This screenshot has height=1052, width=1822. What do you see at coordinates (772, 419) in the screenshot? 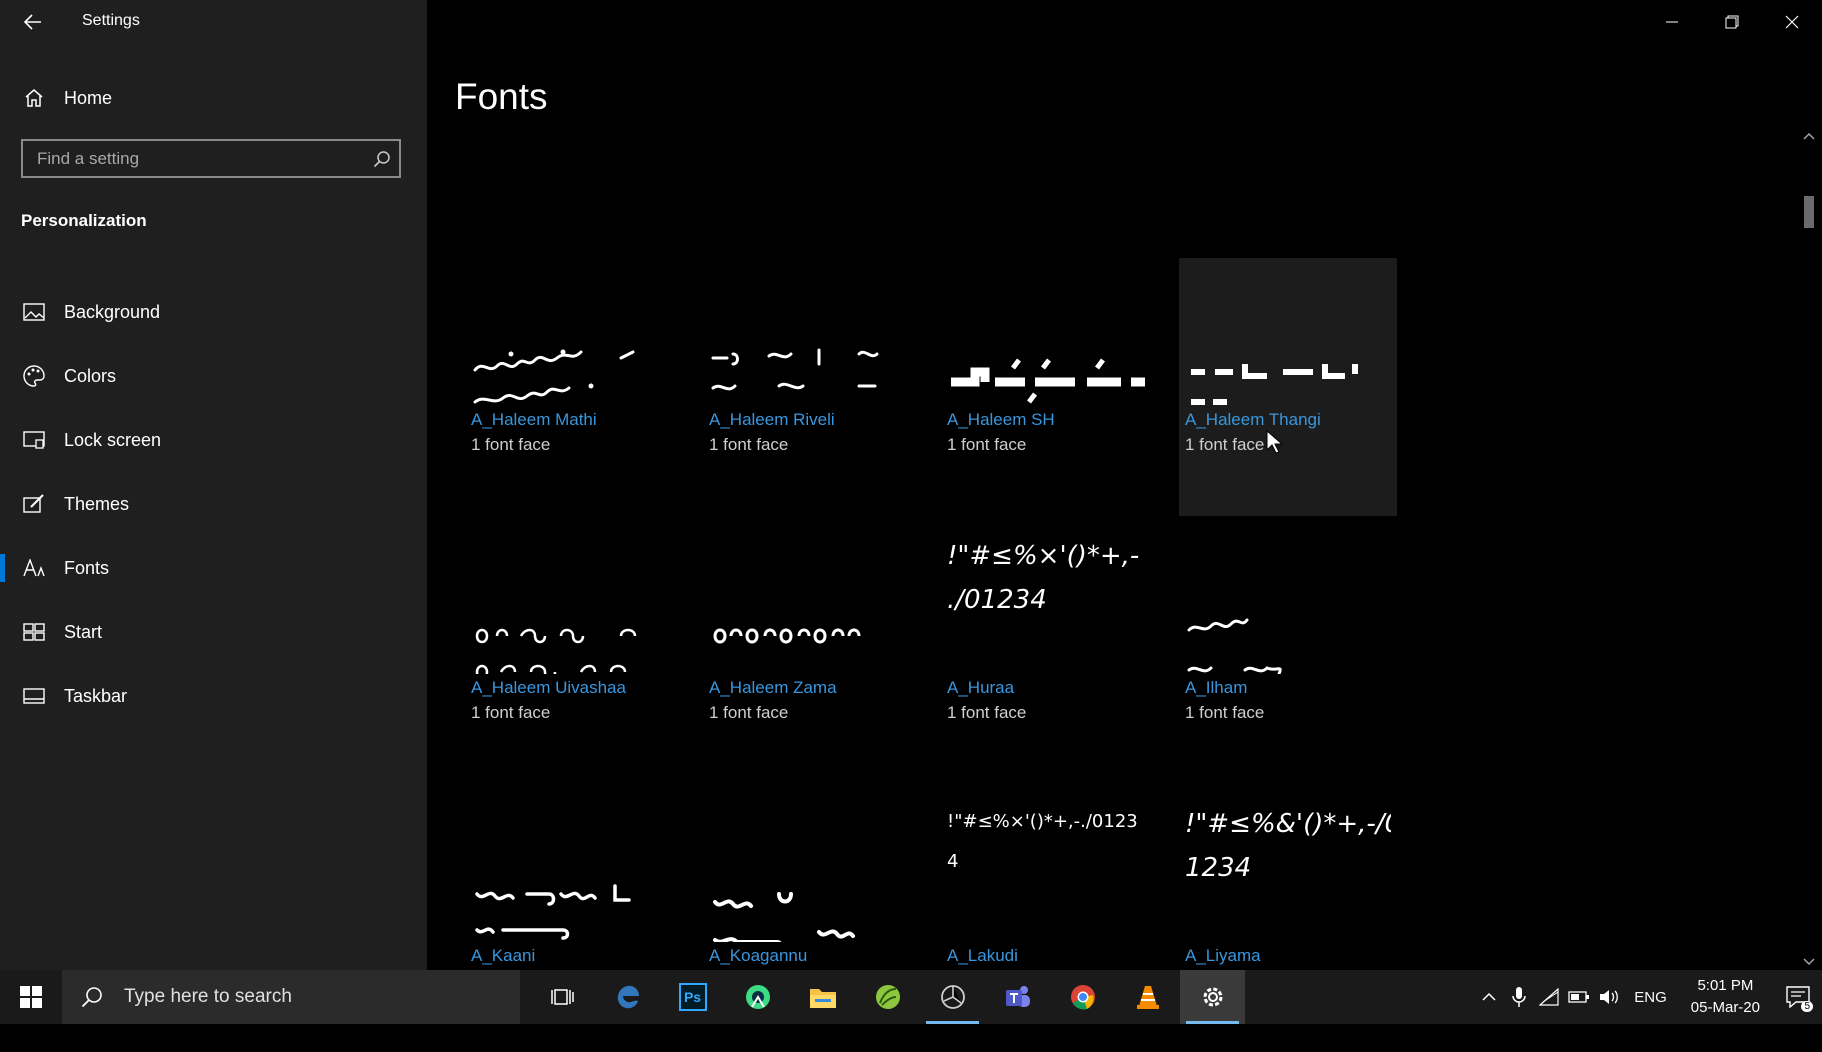
I see `font-name: A_Haleem Riveli` at bounding box center [772, 419].